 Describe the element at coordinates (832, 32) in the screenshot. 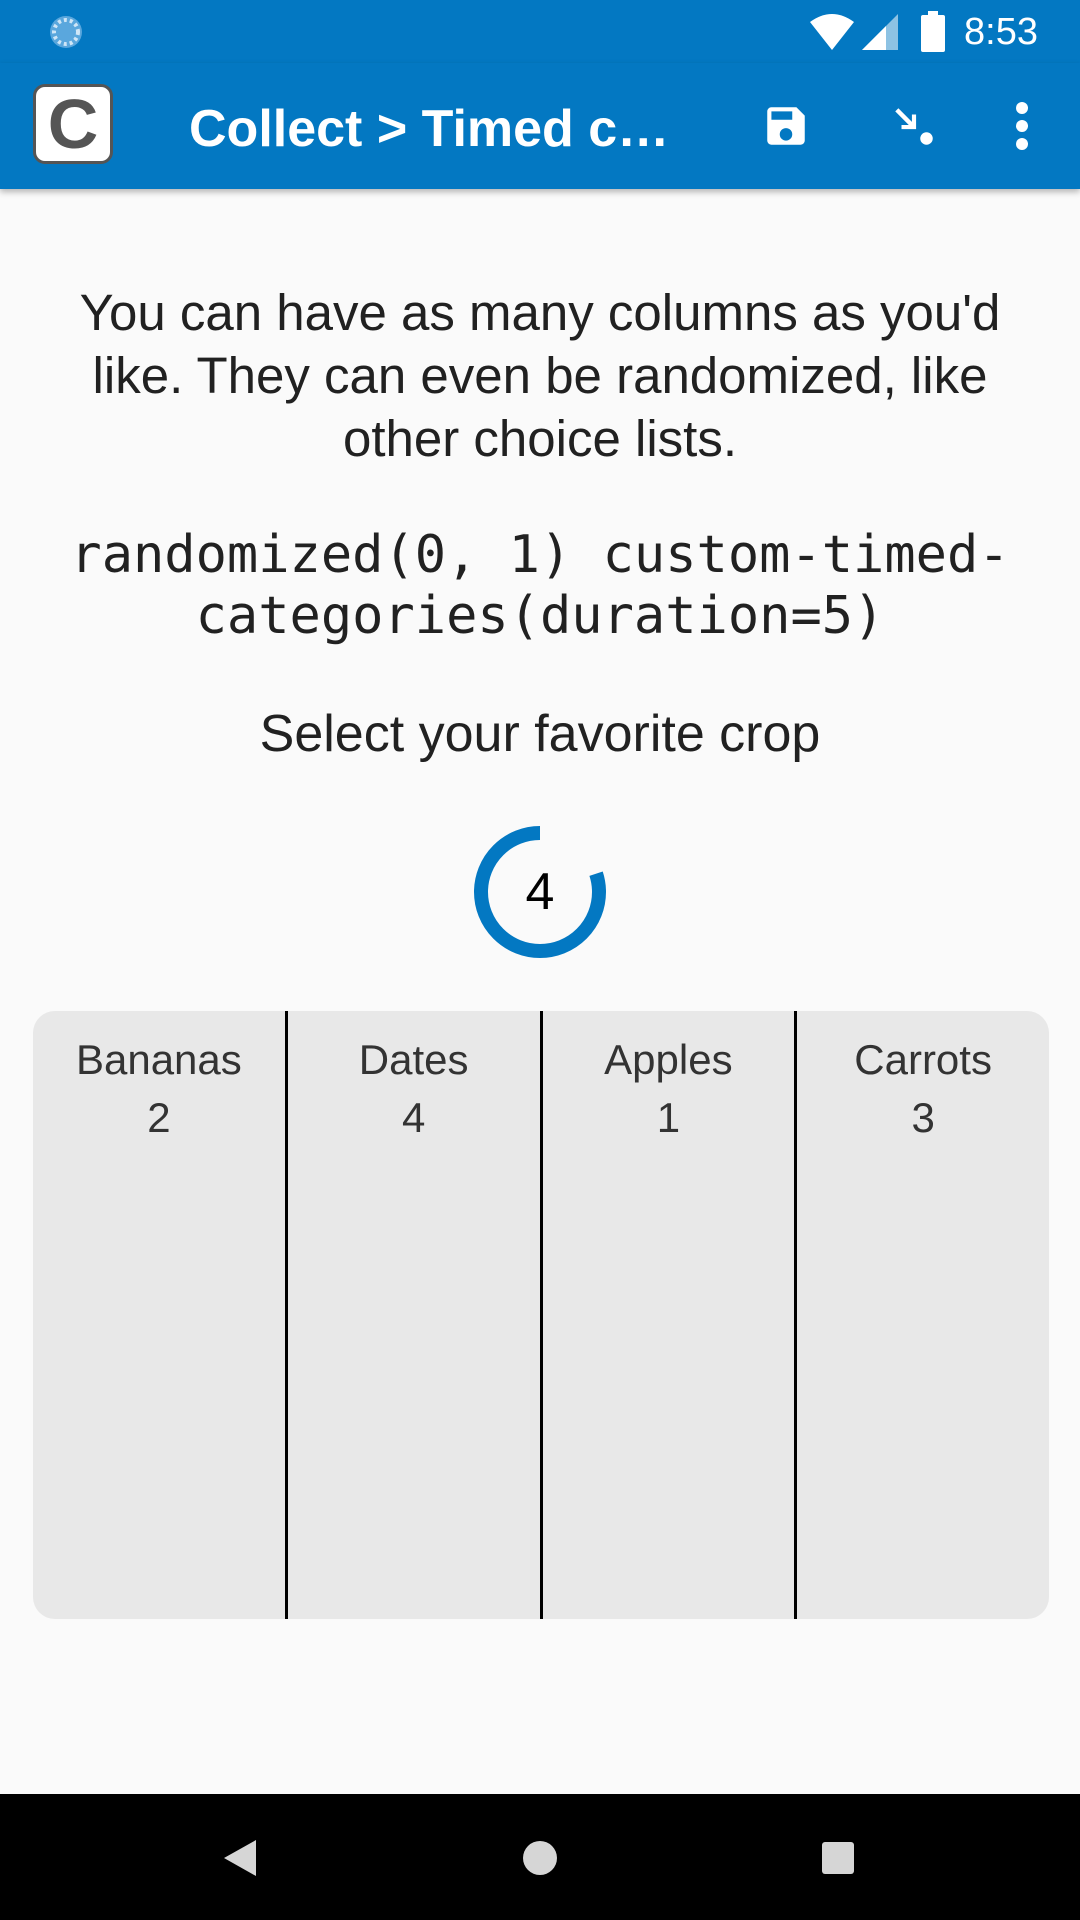

I see `wifi-icon` at that location.